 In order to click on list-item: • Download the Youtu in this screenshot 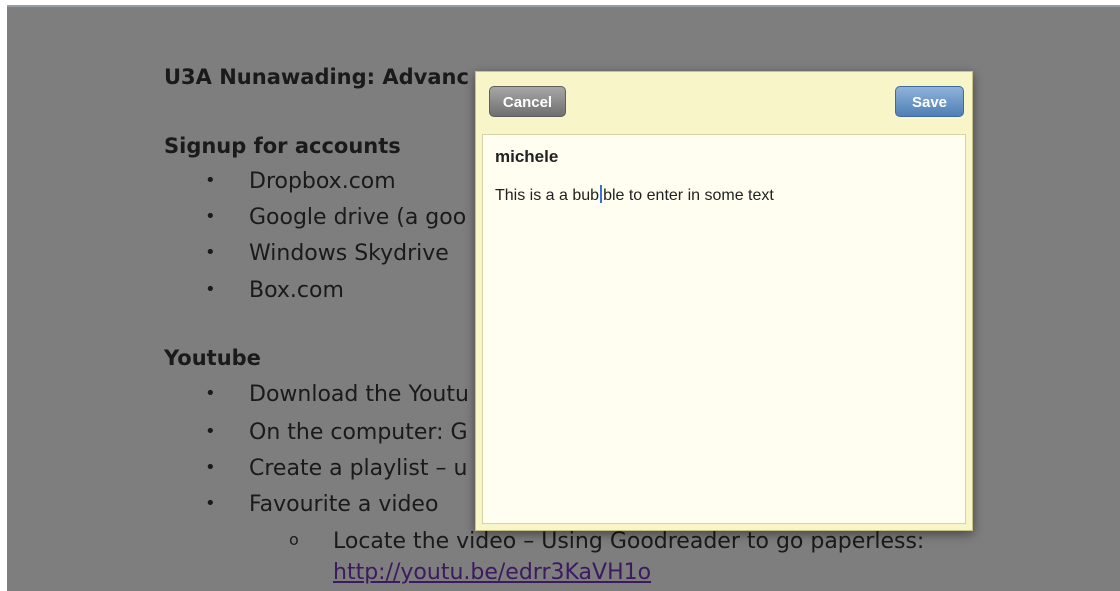, I will do `click(337, 394)`.